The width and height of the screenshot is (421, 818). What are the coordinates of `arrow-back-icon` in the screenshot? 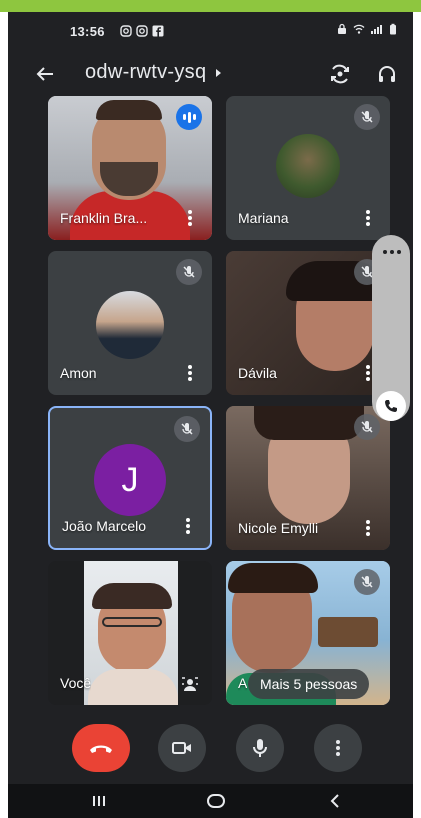 It's located at (44, 74).